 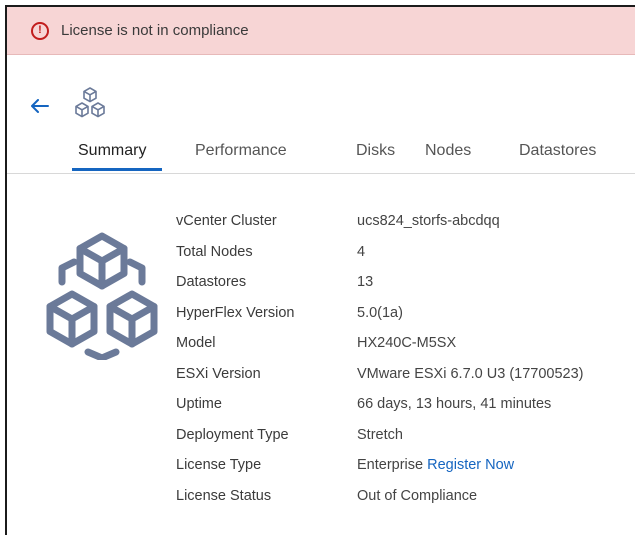 I want to click on hyperflex-cluster-icon, so click(x=90, y=102).